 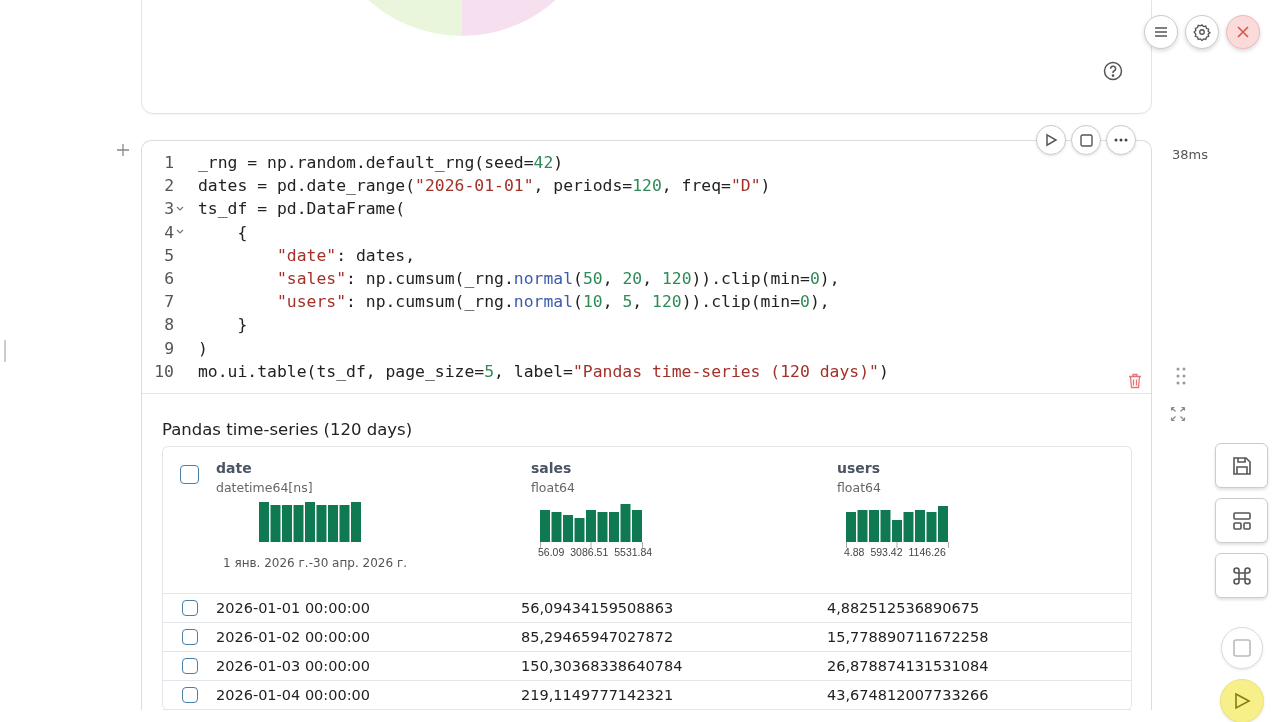 What do you see at coordinates (302, 209) in the screenshot?
I see `code-line: ts_df = pd.DataFrame(` at bounding box center [302, 209].